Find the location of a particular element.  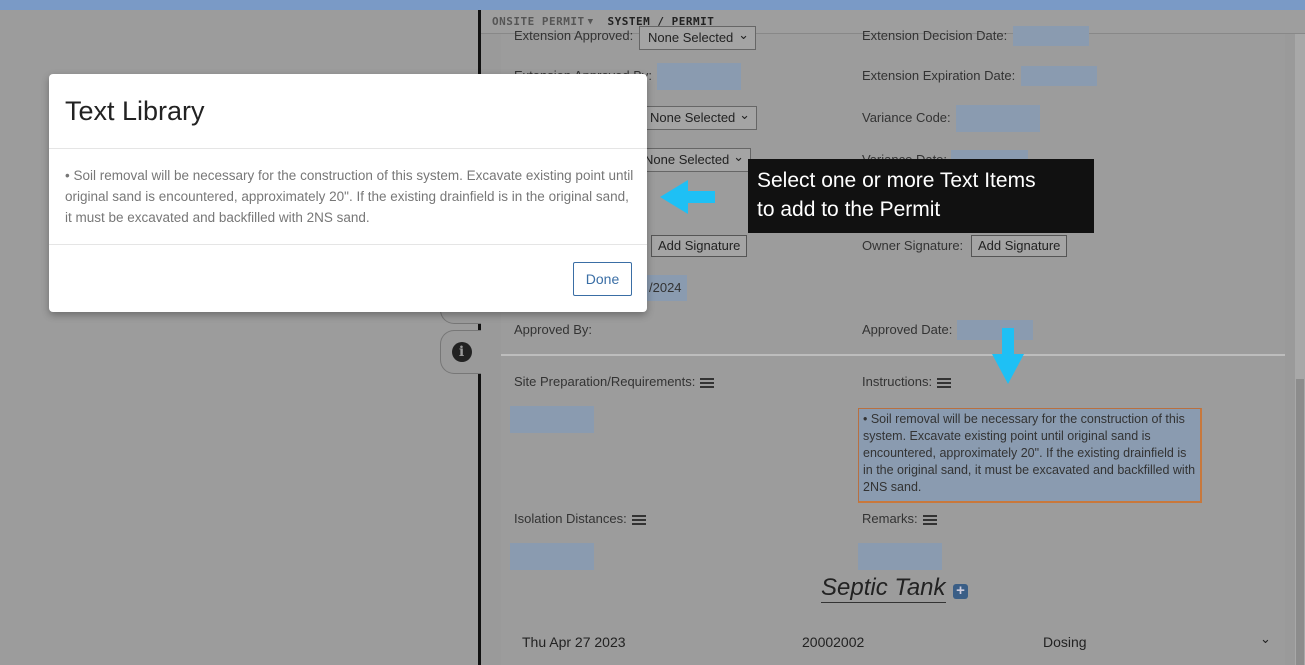

extension-approved-select: None Selected is located at coordinates (697, 38).